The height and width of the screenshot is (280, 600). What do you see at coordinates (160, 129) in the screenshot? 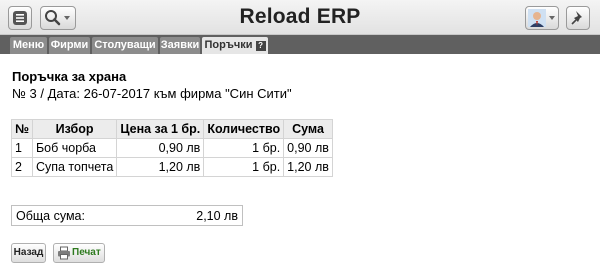
I see `column-header-price: Цена за 1 бр.` at bounding box center [160, 129].